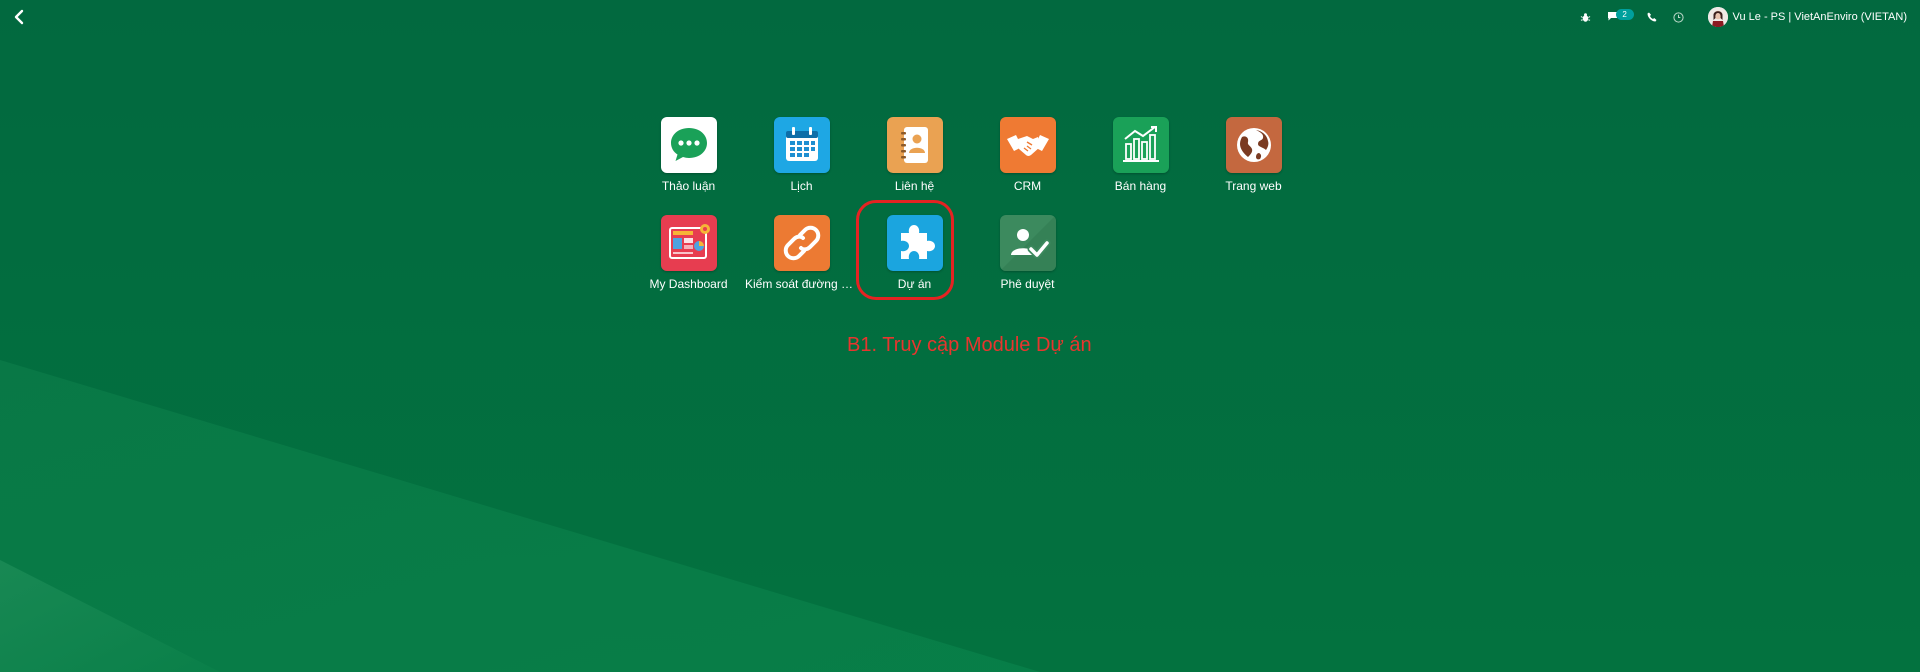 This screenshot has width=1920, height=672. I want to click on contacts-icon, so click(914, 145).